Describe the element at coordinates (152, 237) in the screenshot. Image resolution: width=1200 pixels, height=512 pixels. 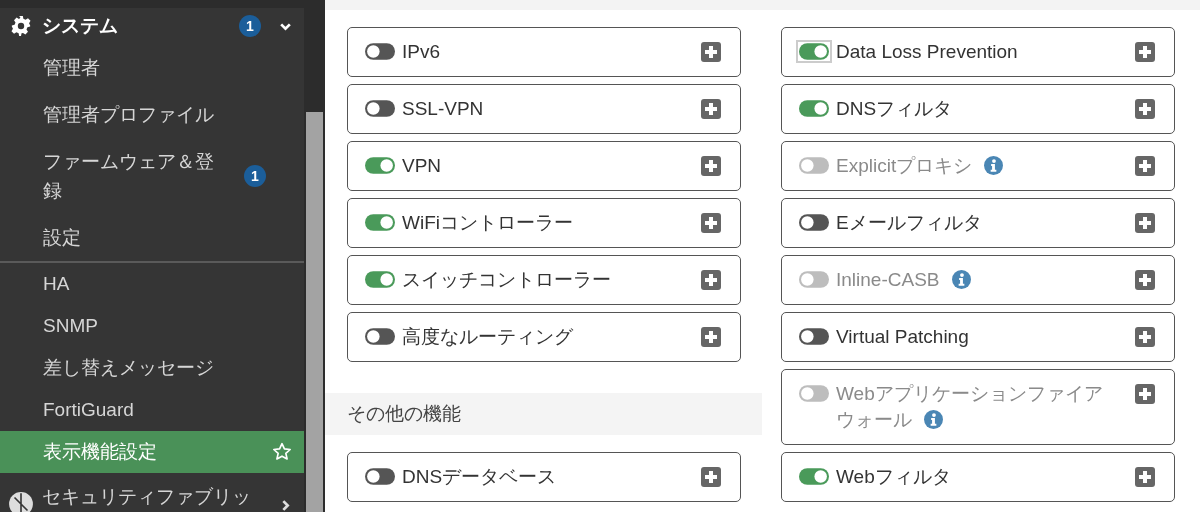
I see `nav-item: 設定` at that location.